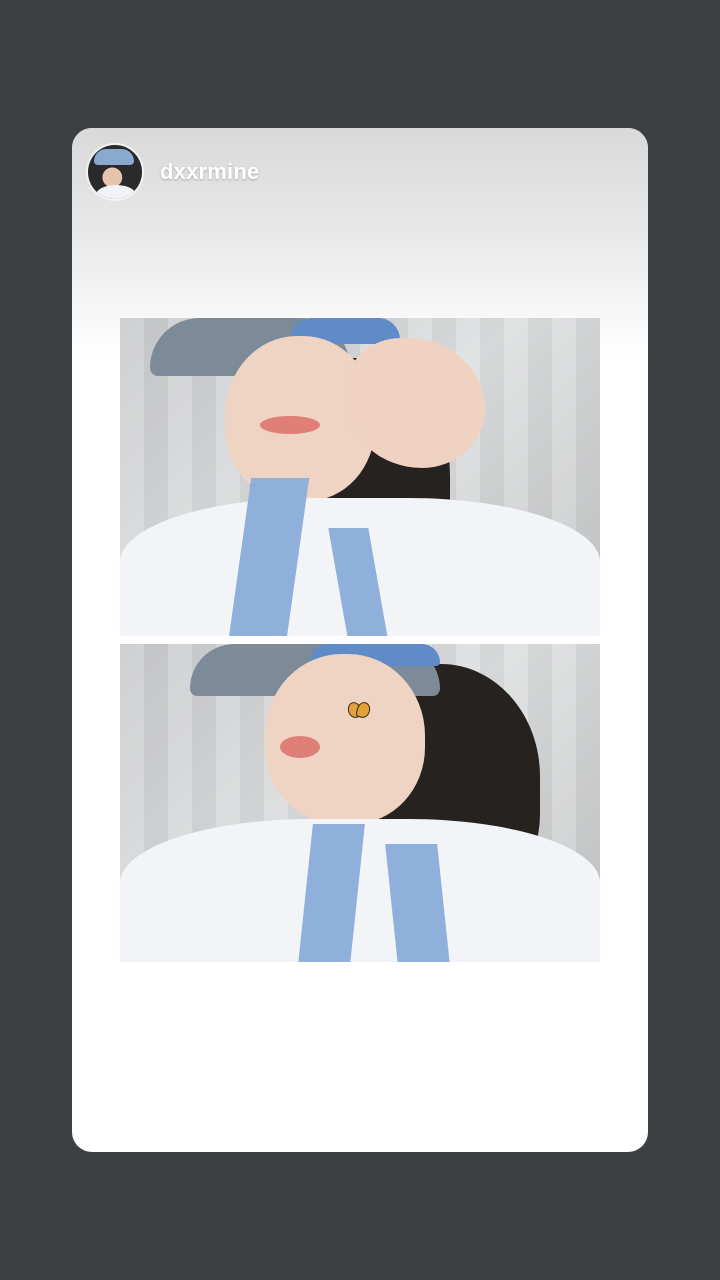 Image resolution: width=720 pixels, height=1280 pixels. Describe the element at coordinates (359, 710) in the screenshot. I see `butterfly-sticker-icon` at that location.